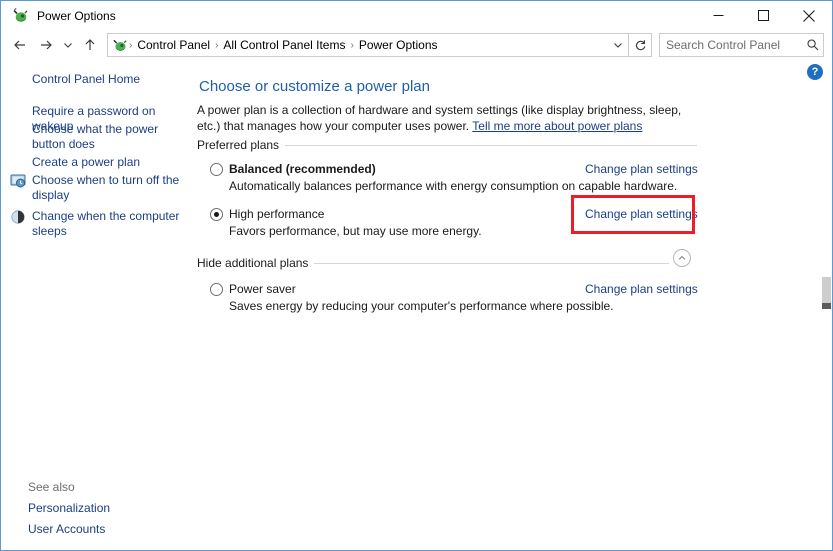  What do you see at coordinates (618, 45) in the screenshot?
I see `breadcrumb-chevron-down-icon` at bounding box center [618, 45].